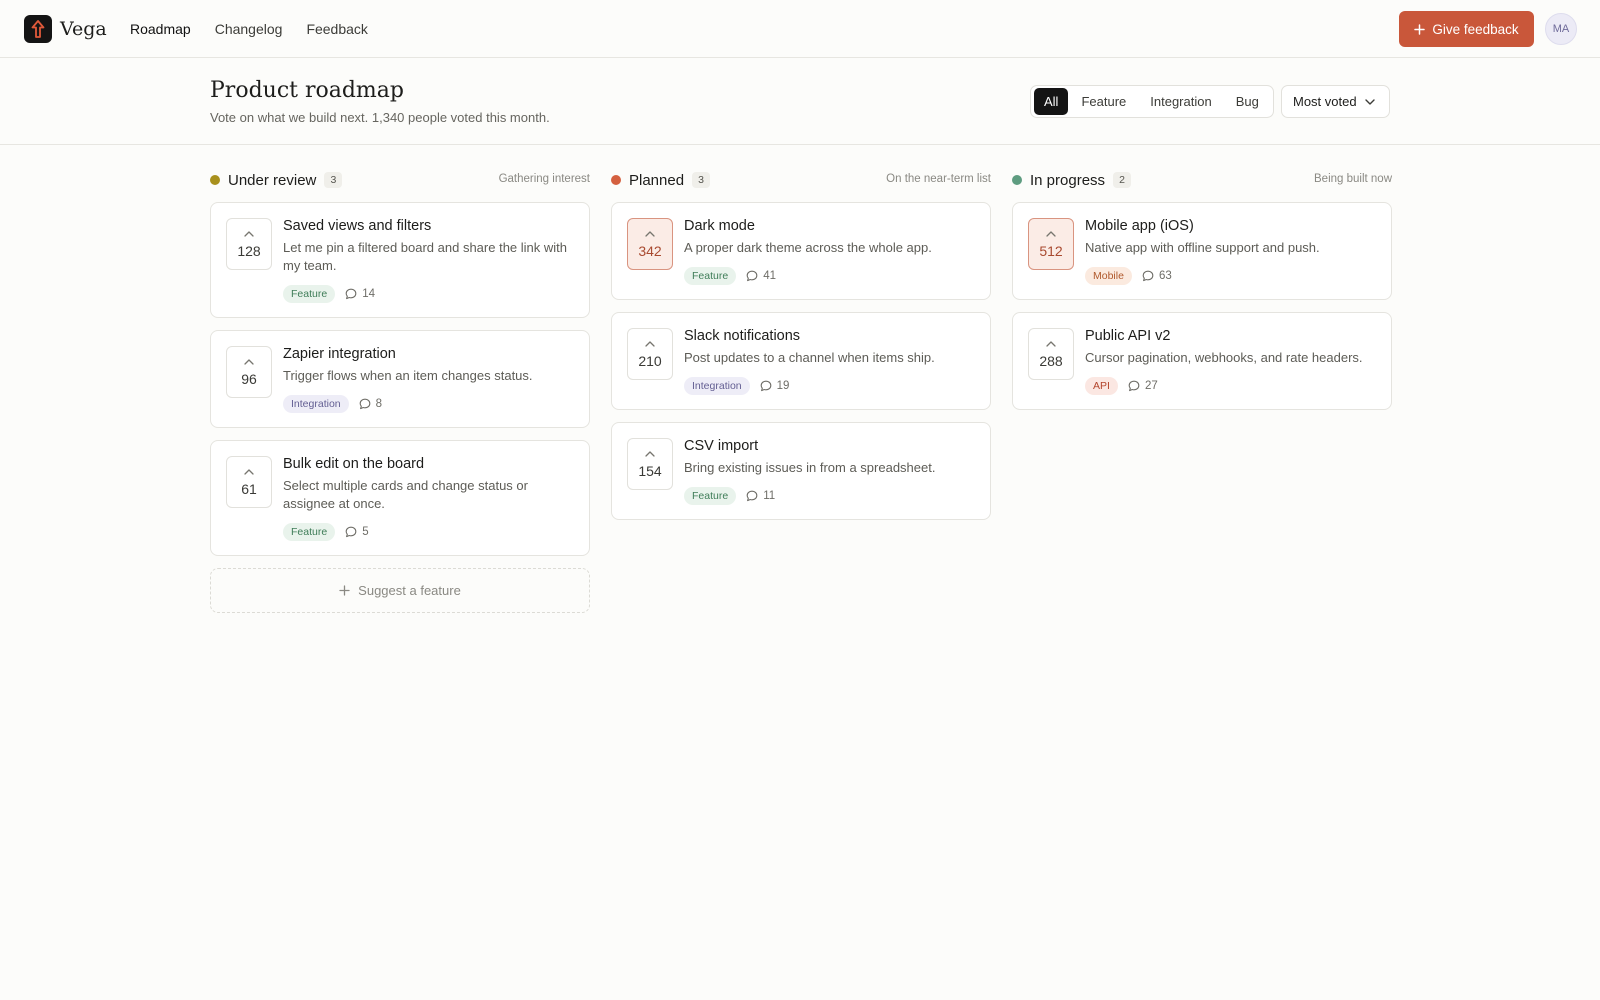  I want to click on vote-count: 210, so click(650, 361).